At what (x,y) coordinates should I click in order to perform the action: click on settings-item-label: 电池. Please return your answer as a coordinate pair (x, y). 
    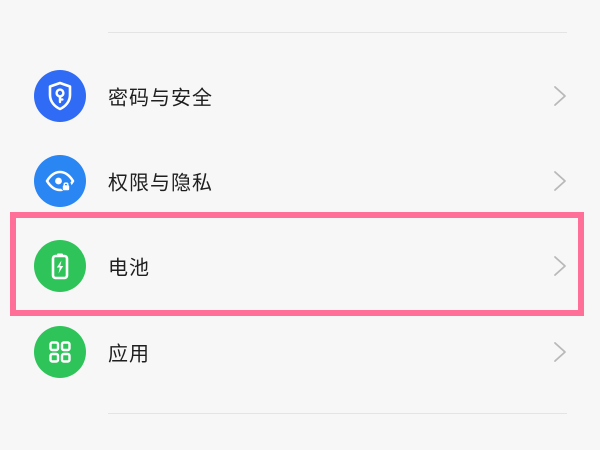
    Looking at the image, I should click on (129, 267).